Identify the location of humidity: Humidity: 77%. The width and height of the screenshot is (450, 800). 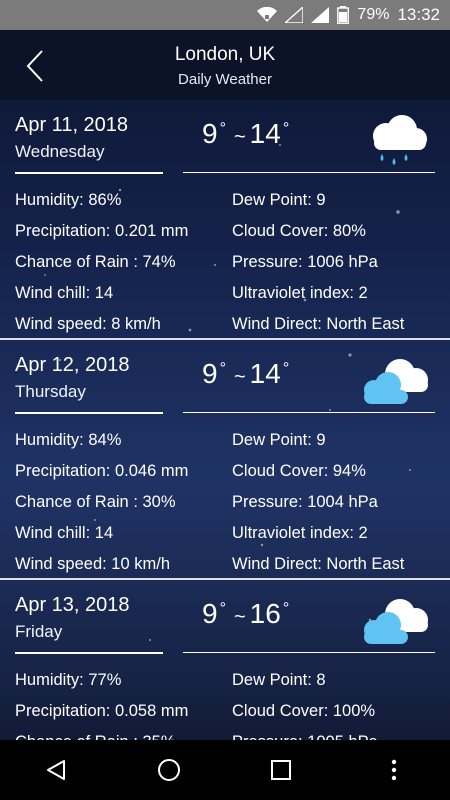
(68, 680).